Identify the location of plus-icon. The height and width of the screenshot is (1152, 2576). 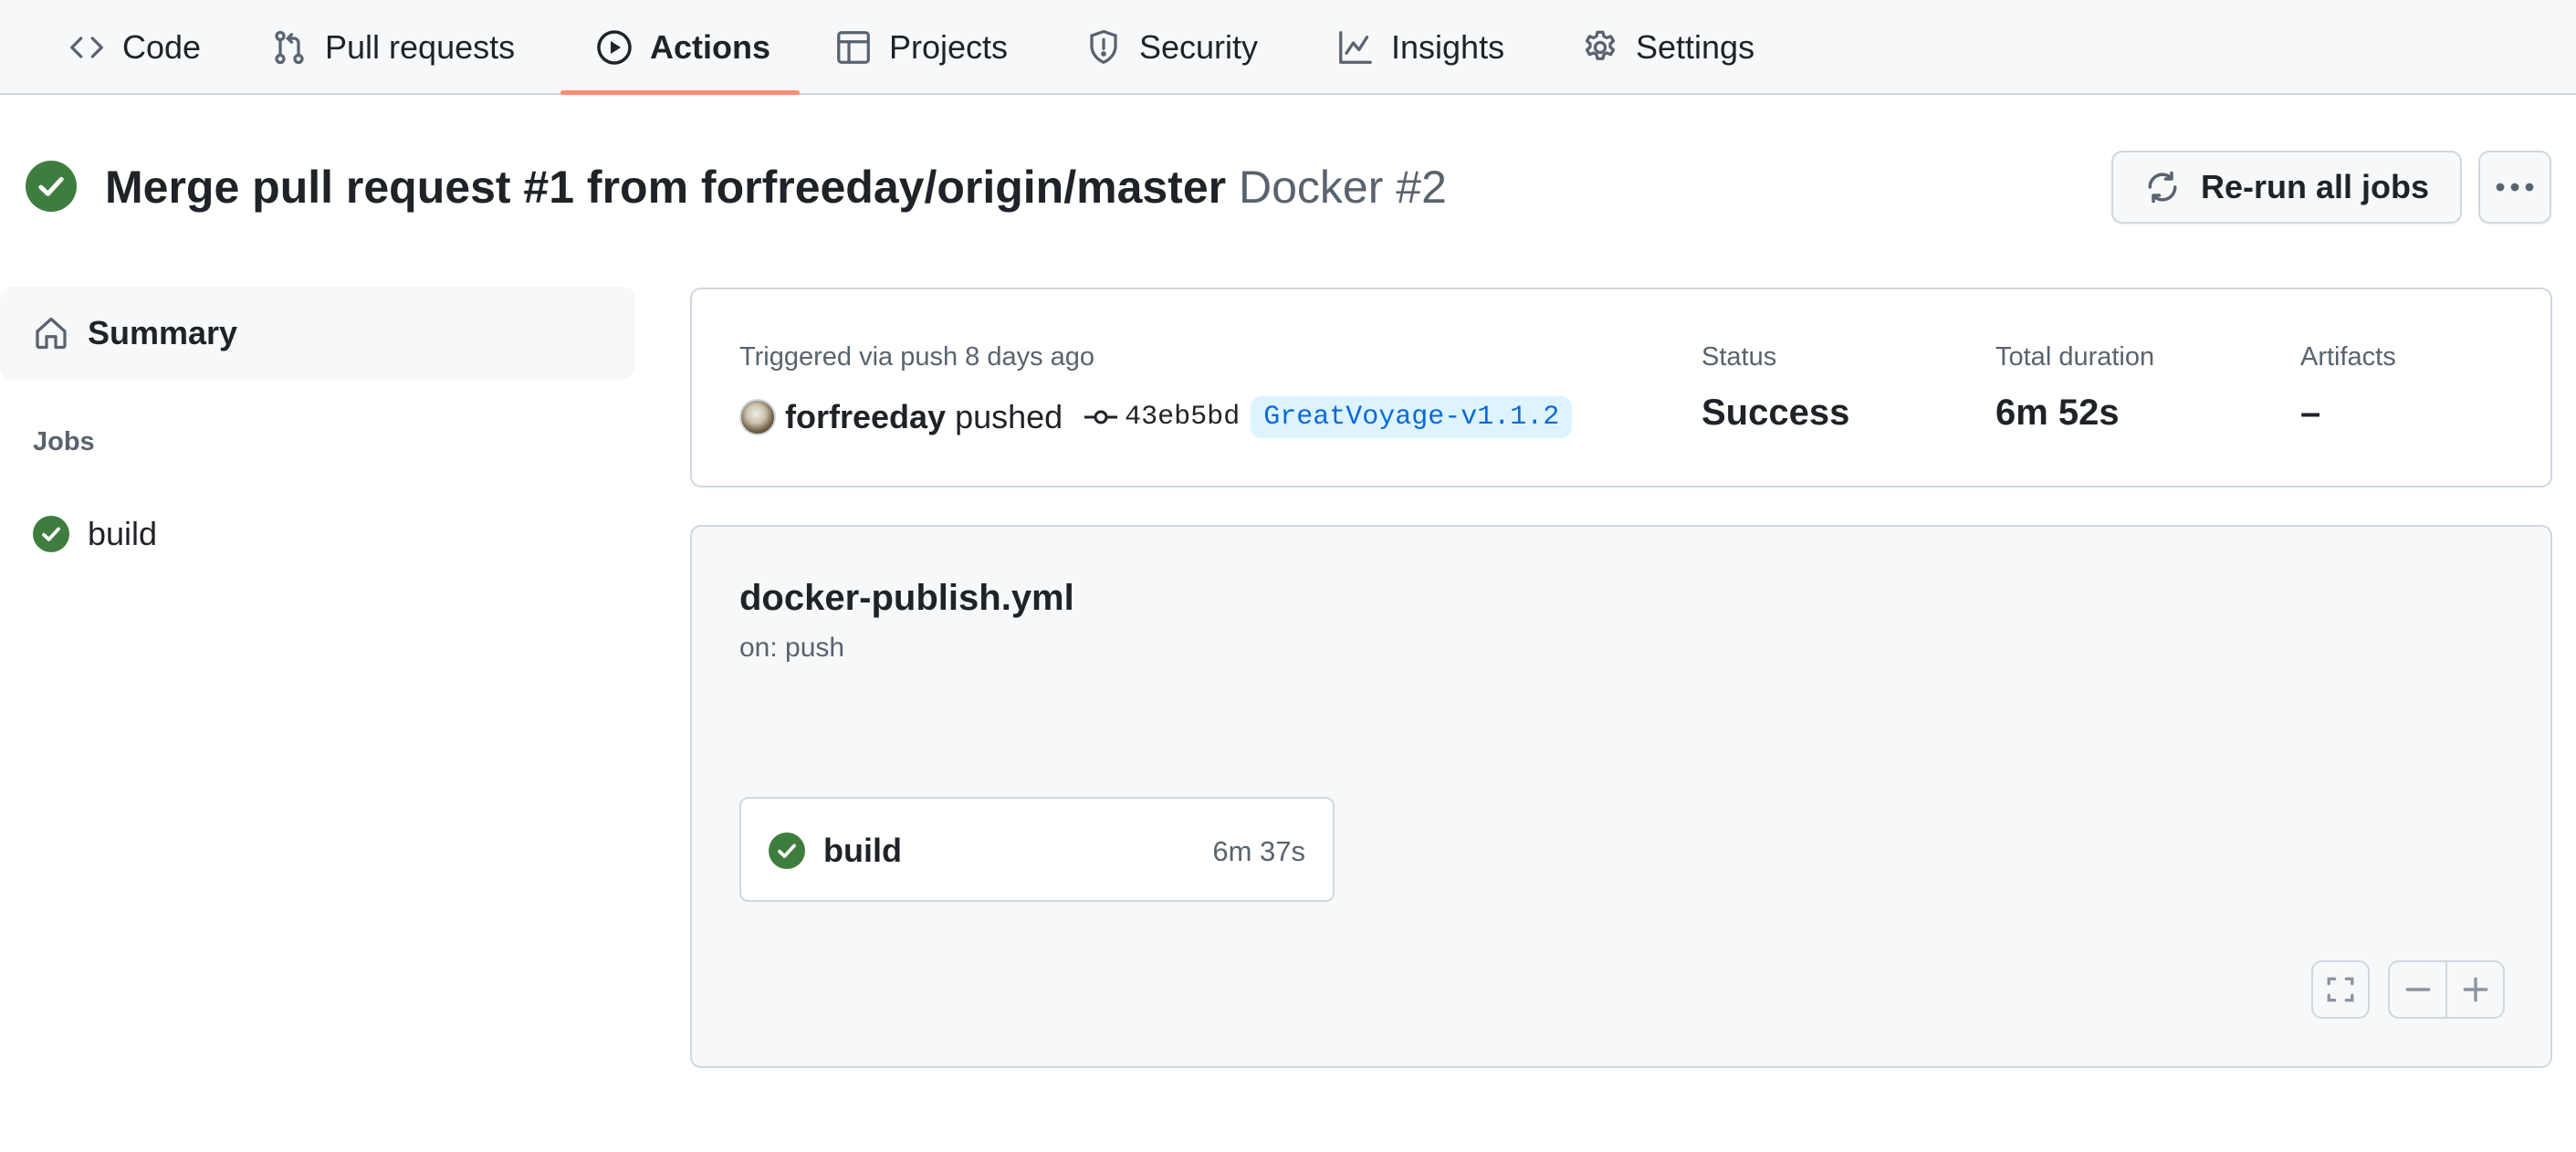
(2475, 990).